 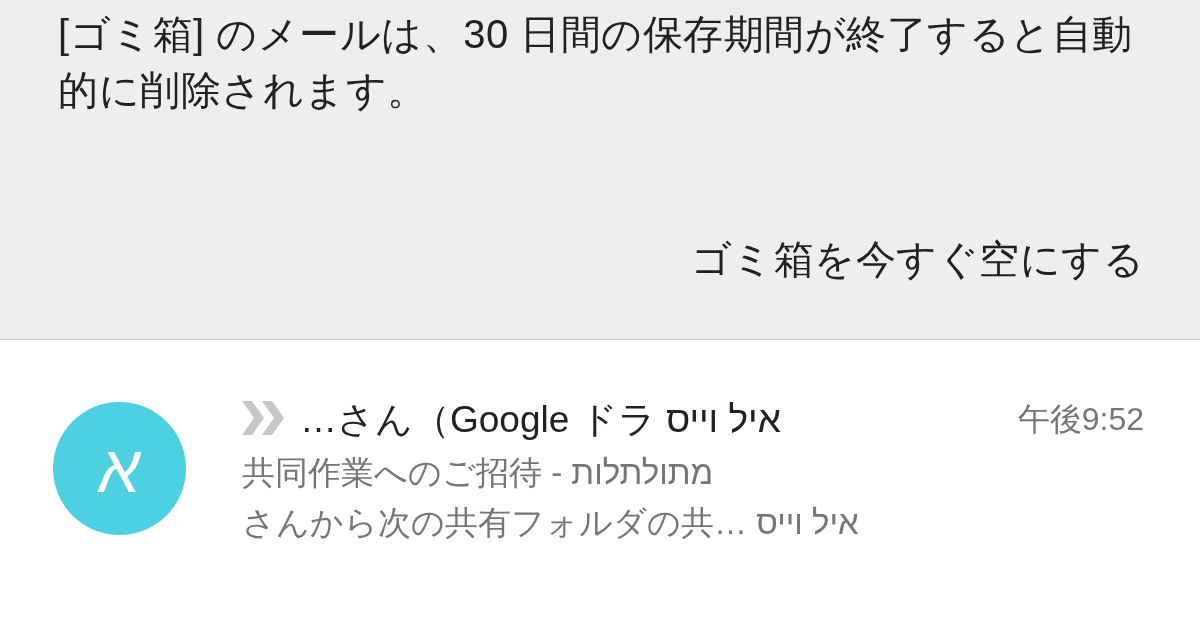 What do you see at coordinates (478, 473) in the screenshot?
I see `subject: 共同作業へのご招待 - מתולתלות` at bounding box center [478, 473].